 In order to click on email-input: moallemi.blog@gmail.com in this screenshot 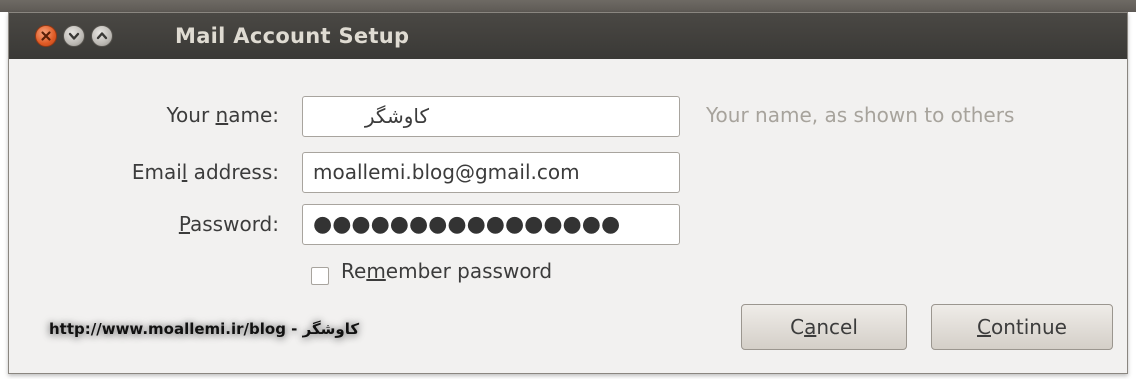, I will do `click(491, 172)`.